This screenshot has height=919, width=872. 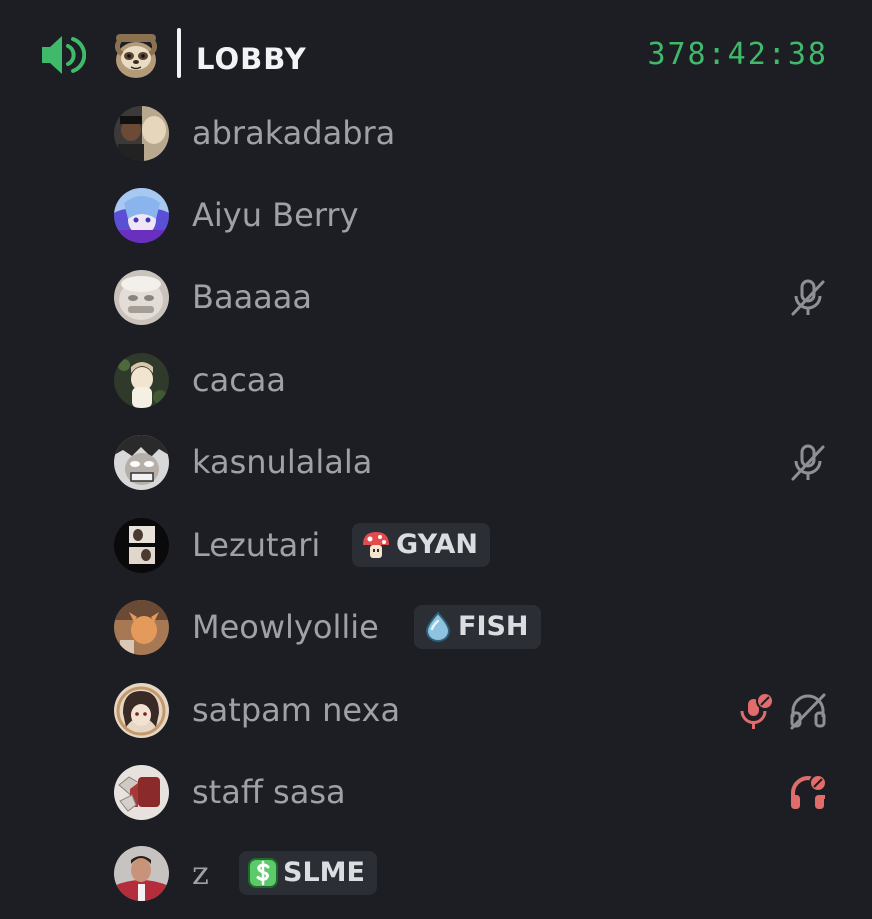 I want to click on voice-member: Meowlyollie FISH, so click(x=436, y=627).